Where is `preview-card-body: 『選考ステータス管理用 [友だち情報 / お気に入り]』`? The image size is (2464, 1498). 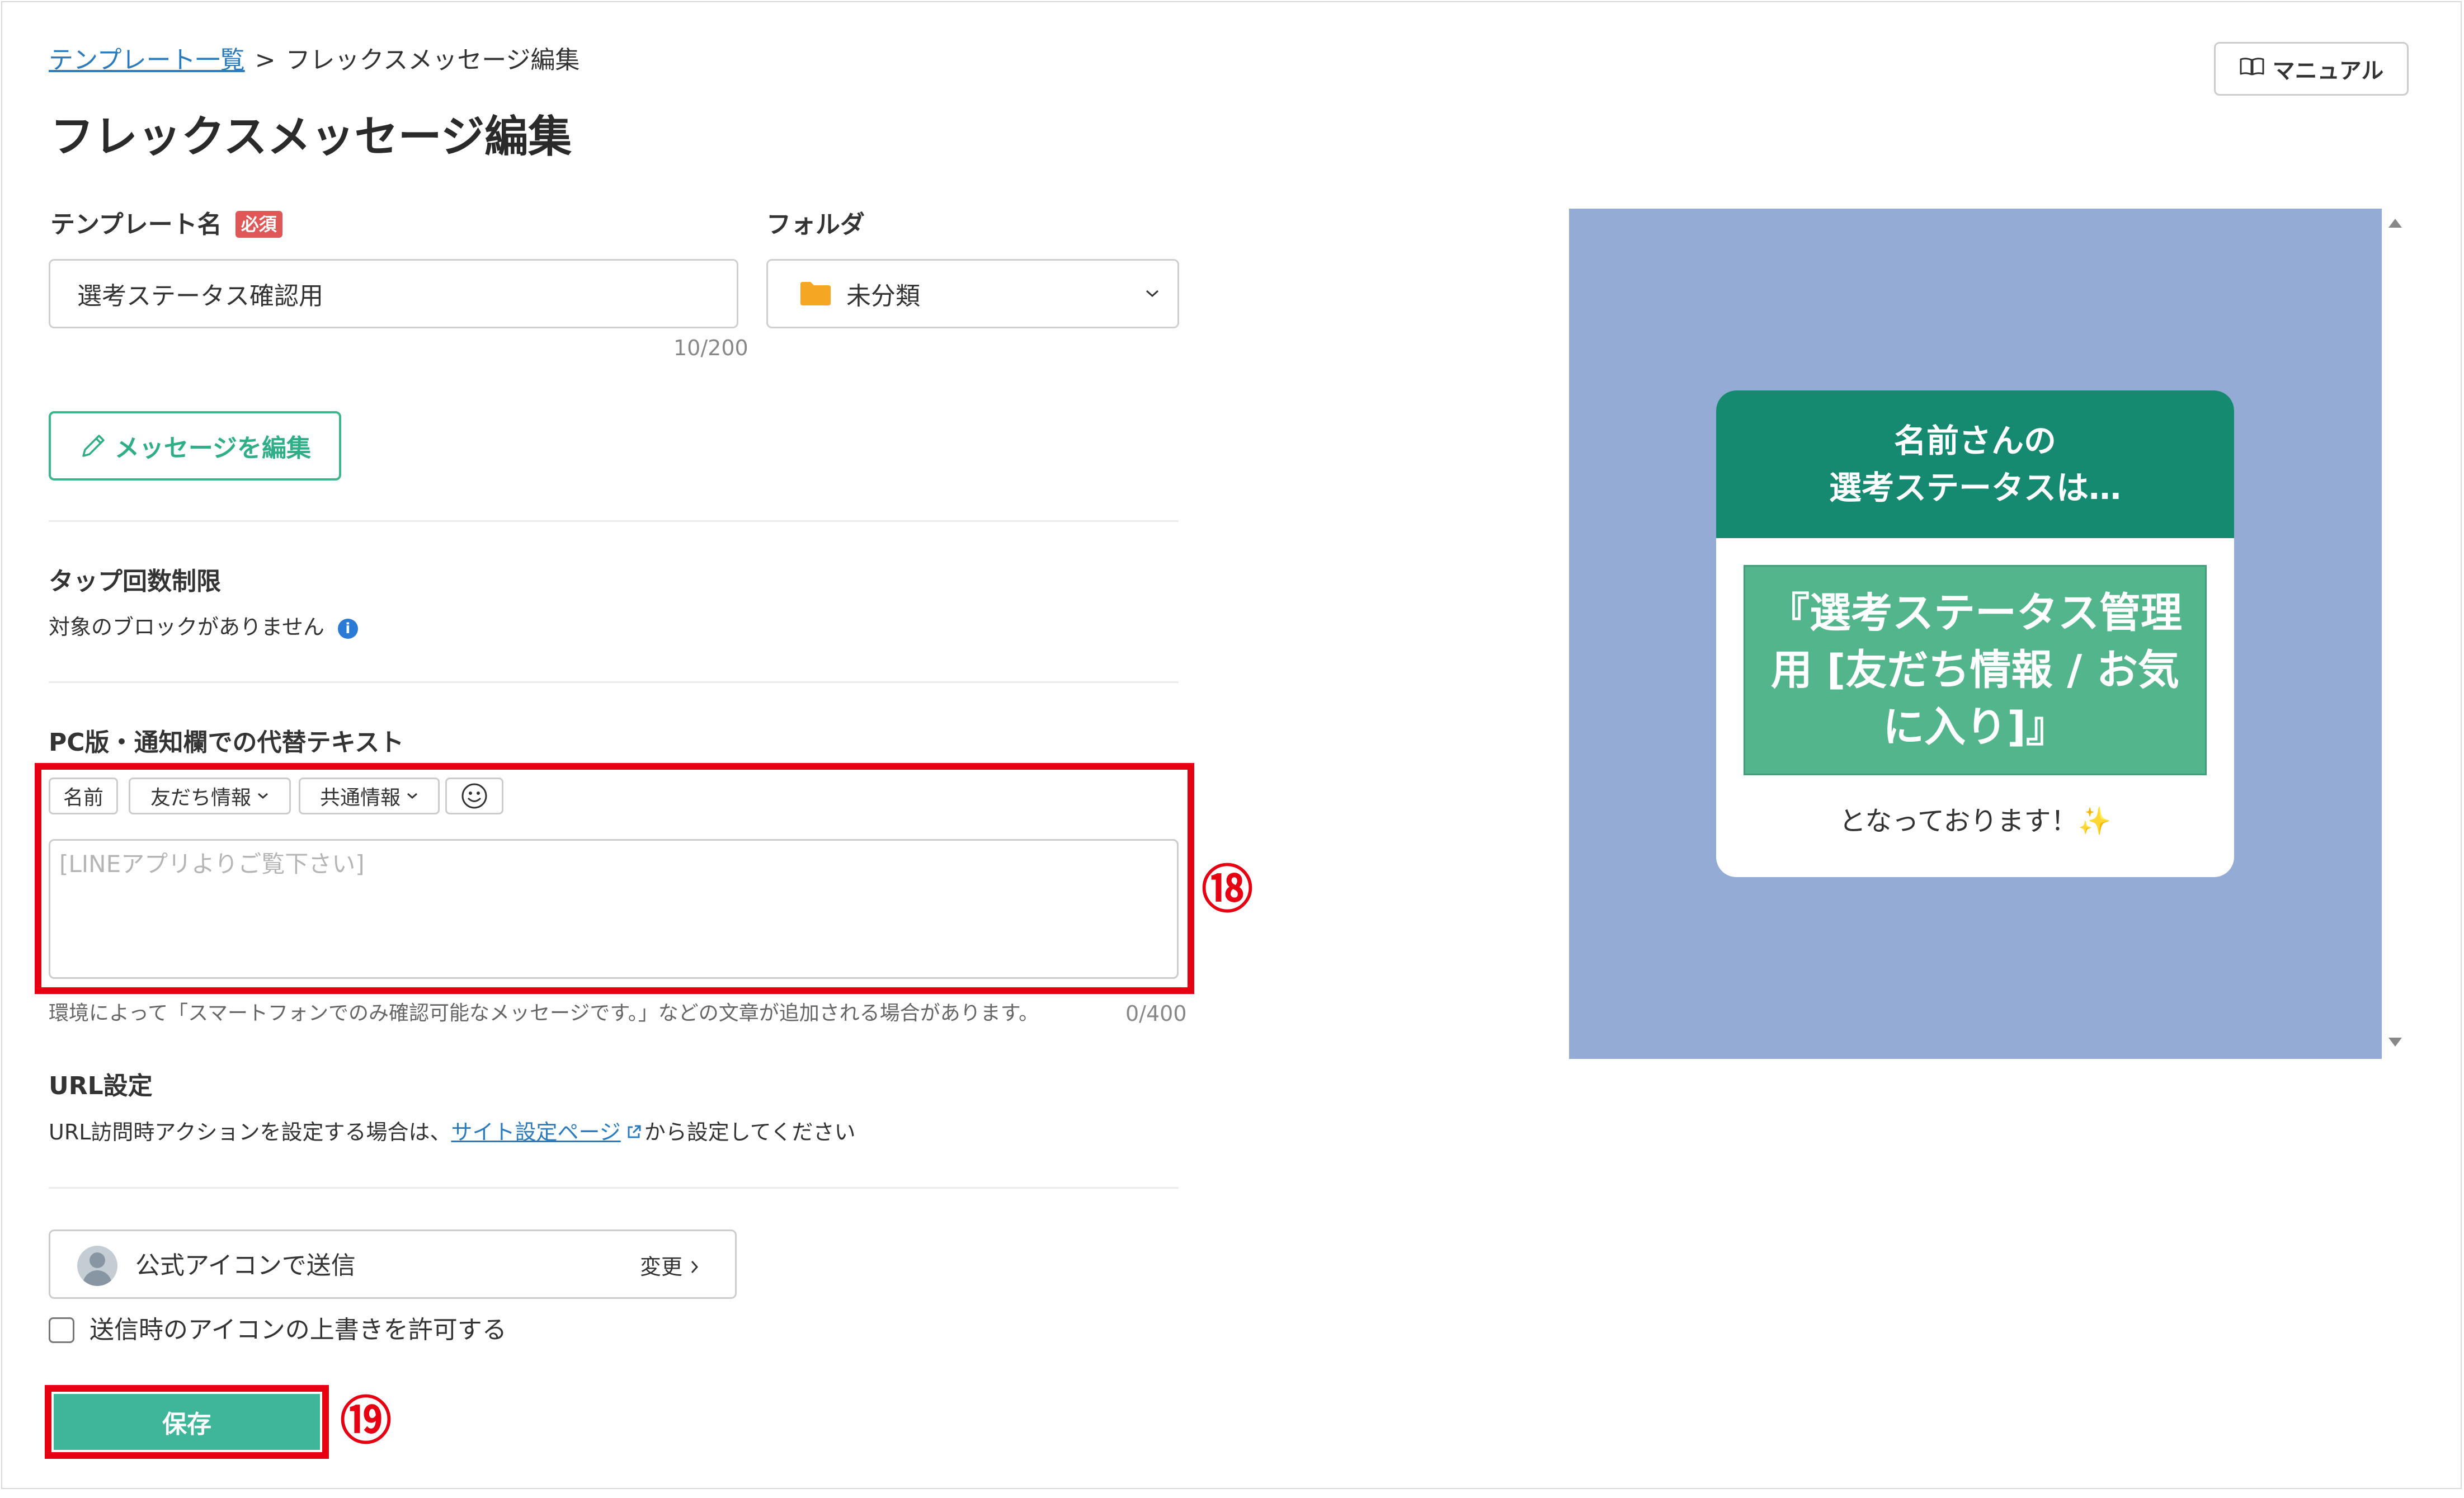
preview-card-body: 『選考ステータス管理用 [友だち情報 / お気に入り]』 is located at coordinates (1976, 670).